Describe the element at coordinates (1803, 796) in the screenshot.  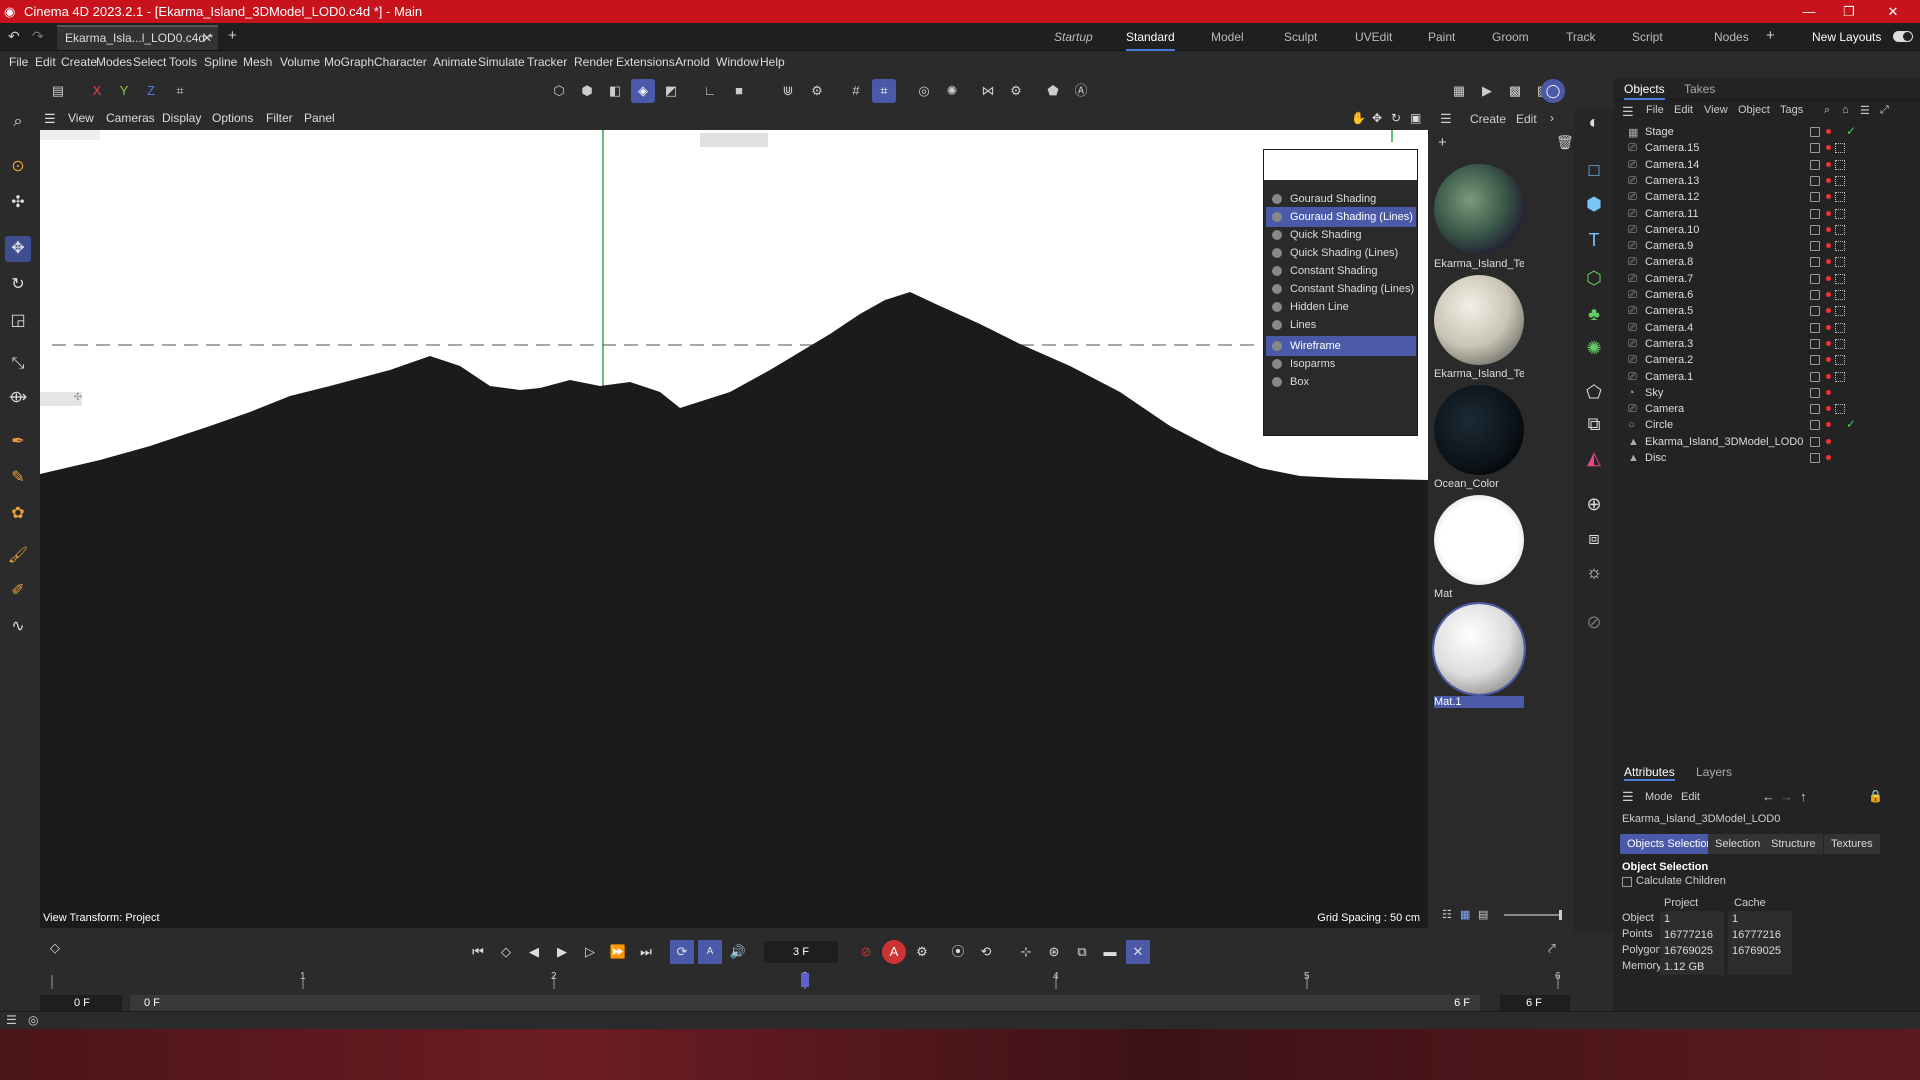
I see `up-arrow-icon: ↑` at that location.